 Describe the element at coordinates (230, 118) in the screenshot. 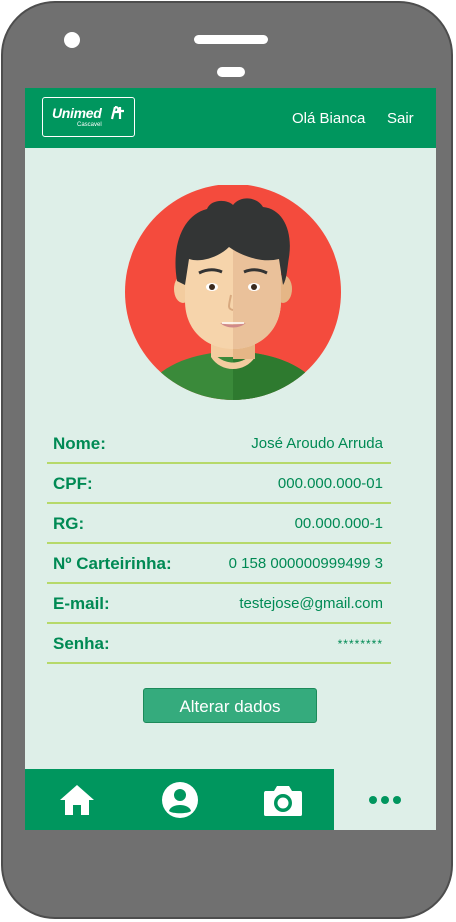

I see `app-header: Unimed Cascavel Olá Bianca Sair` at that location.